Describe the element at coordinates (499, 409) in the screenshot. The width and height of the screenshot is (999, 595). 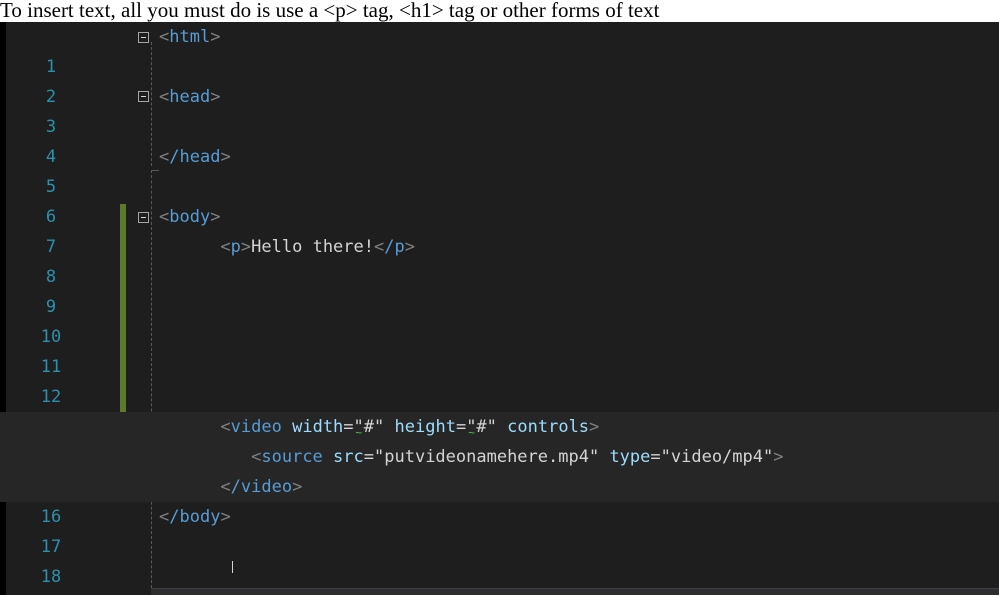
I see `code-line-13: 13` at that location.